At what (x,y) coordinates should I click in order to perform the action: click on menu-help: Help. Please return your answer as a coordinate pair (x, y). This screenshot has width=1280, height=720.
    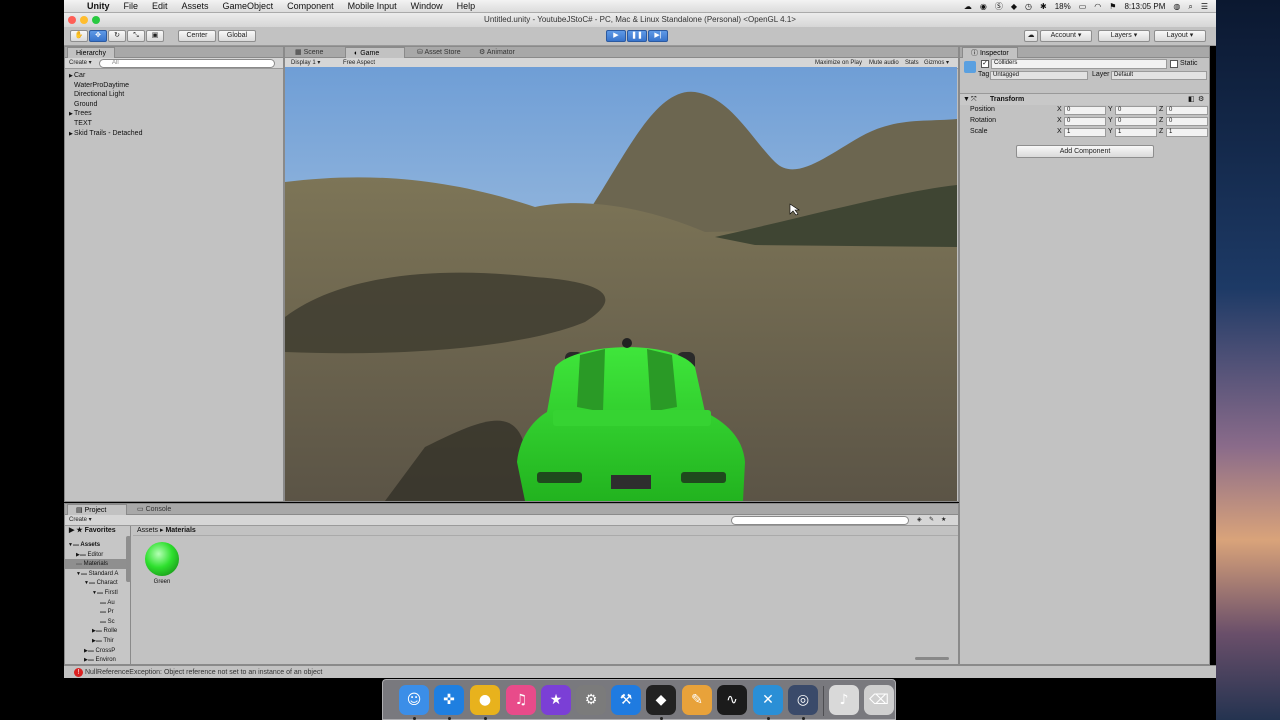
    Looking at the image, I should click on (466, 6).